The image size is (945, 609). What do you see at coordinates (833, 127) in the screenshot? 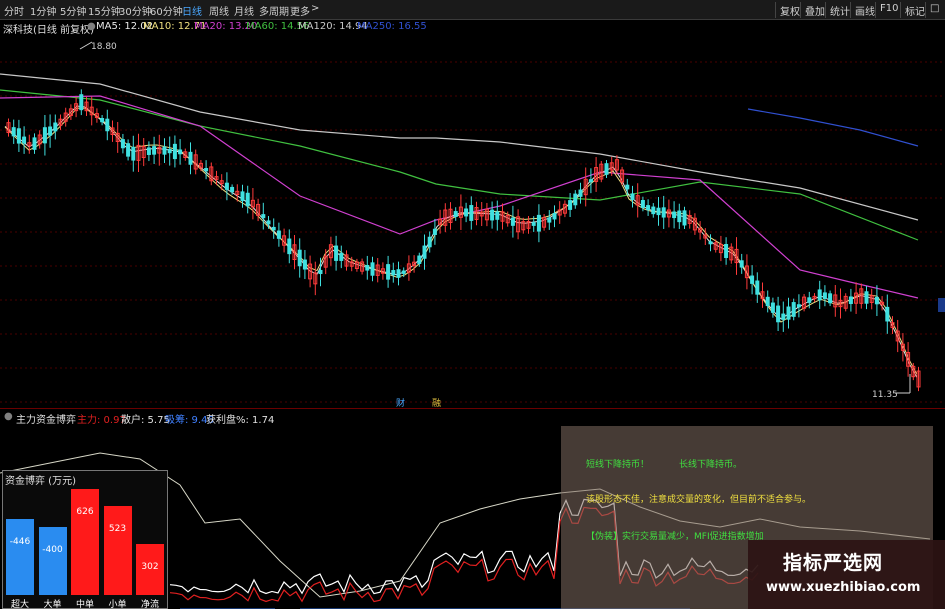
I see `ma-line` at bounding box center [833, 127].